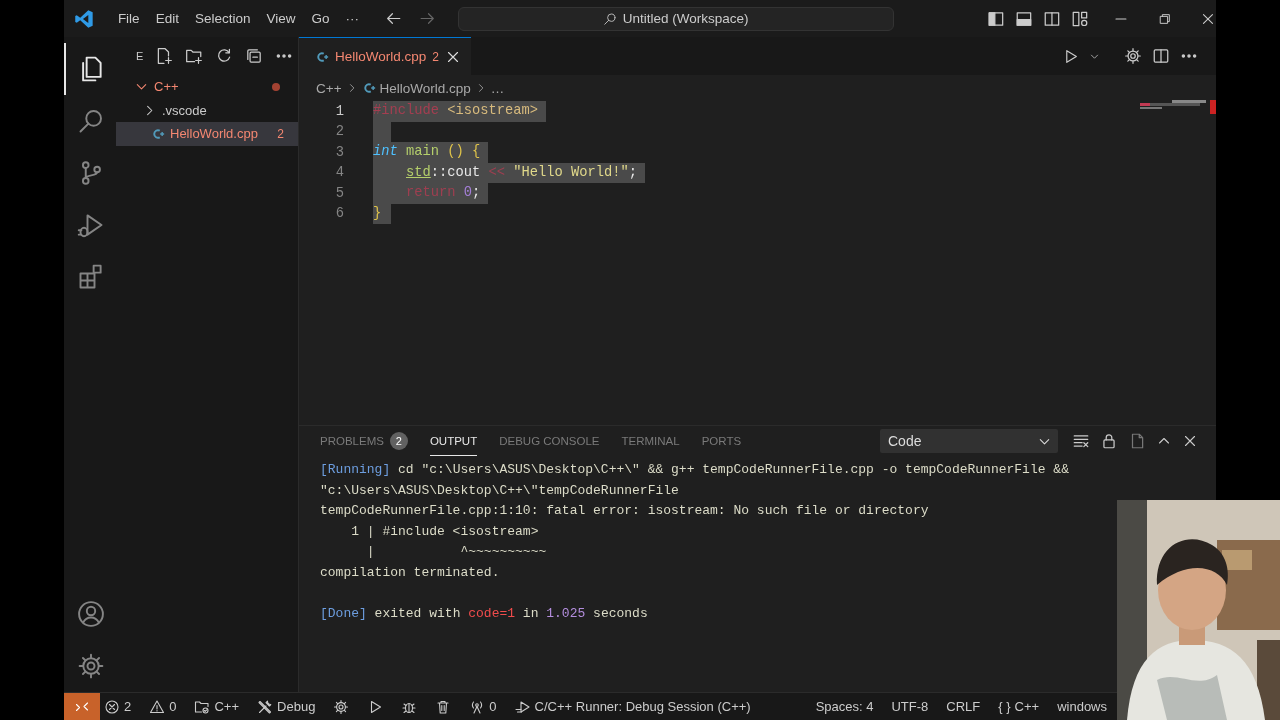 The height and width of the screenshot is (720, 1280). Describe the element at coordinates (91, 225) in the screenshot. I see `run-debug-icon` at that location.